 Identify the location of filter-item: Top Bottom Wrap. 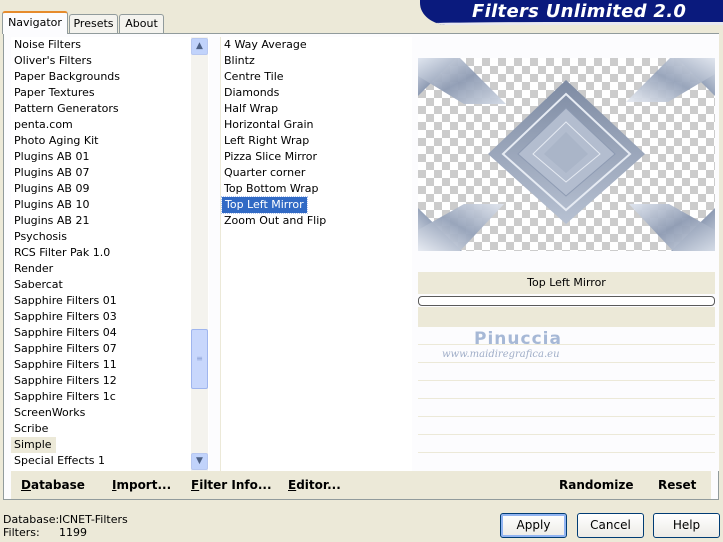
(316, 189).